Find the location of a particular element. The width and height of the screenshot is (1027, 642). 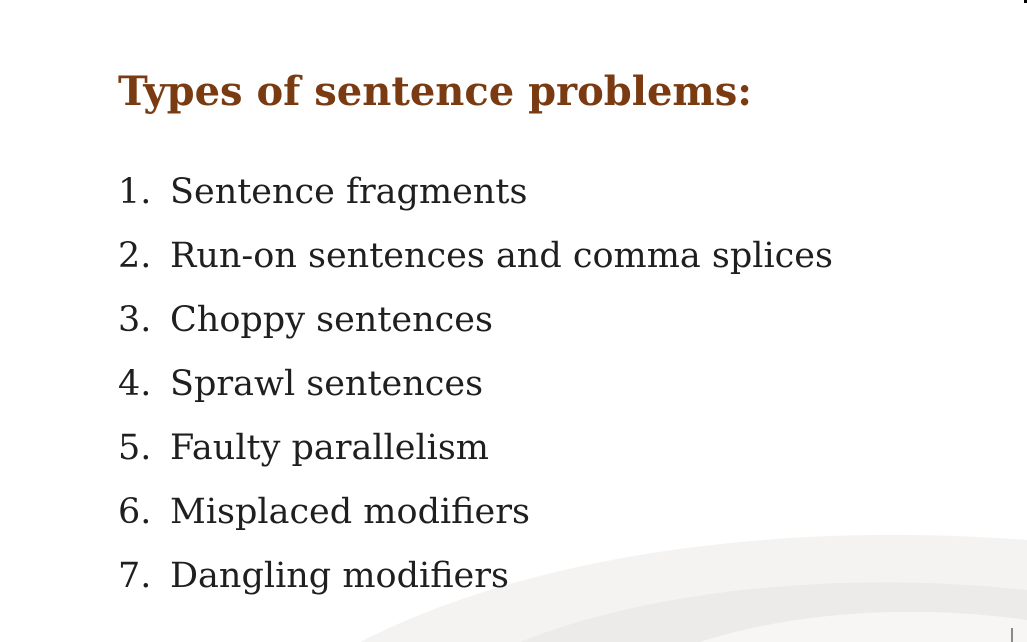

list-item-number: 5. is located at coordinates (135, 448).